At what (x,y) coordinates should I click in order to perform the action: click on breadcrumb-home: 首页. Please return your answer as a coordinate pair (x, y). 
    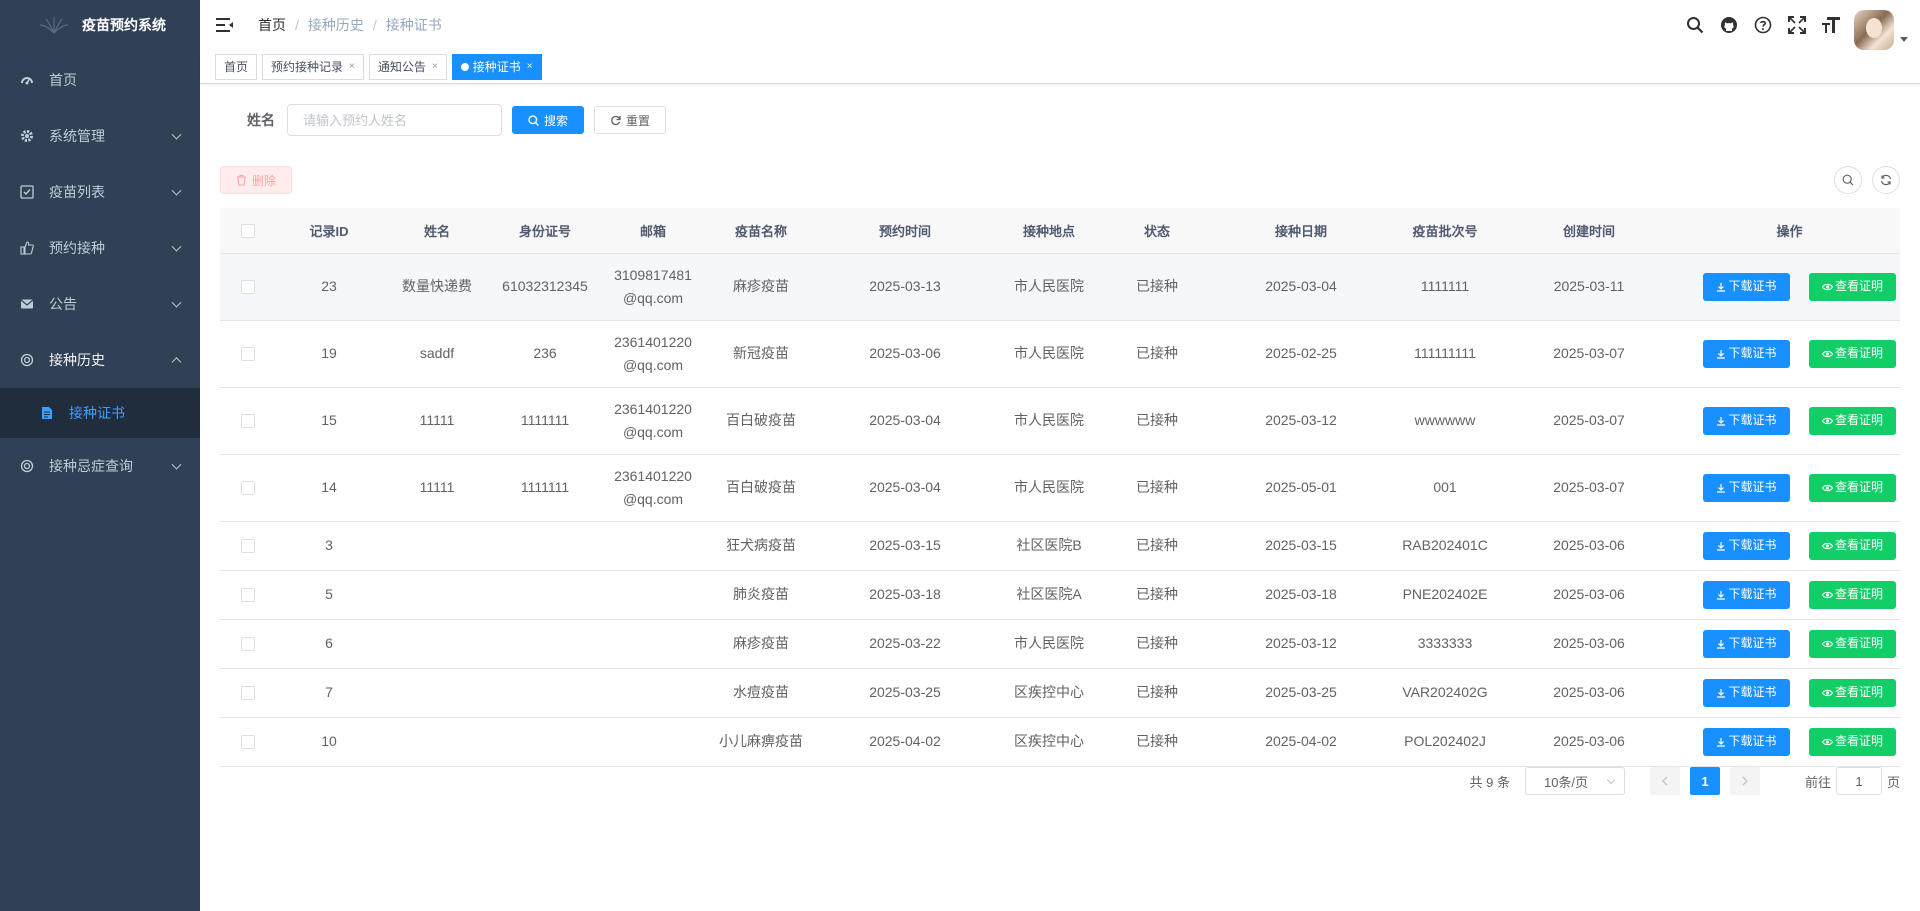
    Looking at the image, I should click on (272, 25).